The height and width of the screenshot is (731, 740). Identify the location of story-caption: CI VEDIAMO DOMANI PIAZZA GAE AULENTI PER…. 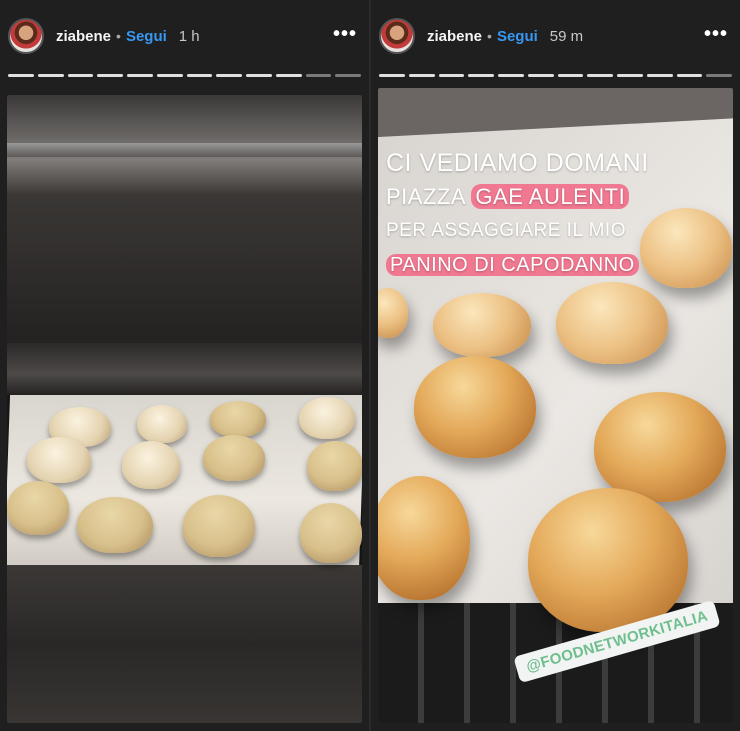
(556, 214).